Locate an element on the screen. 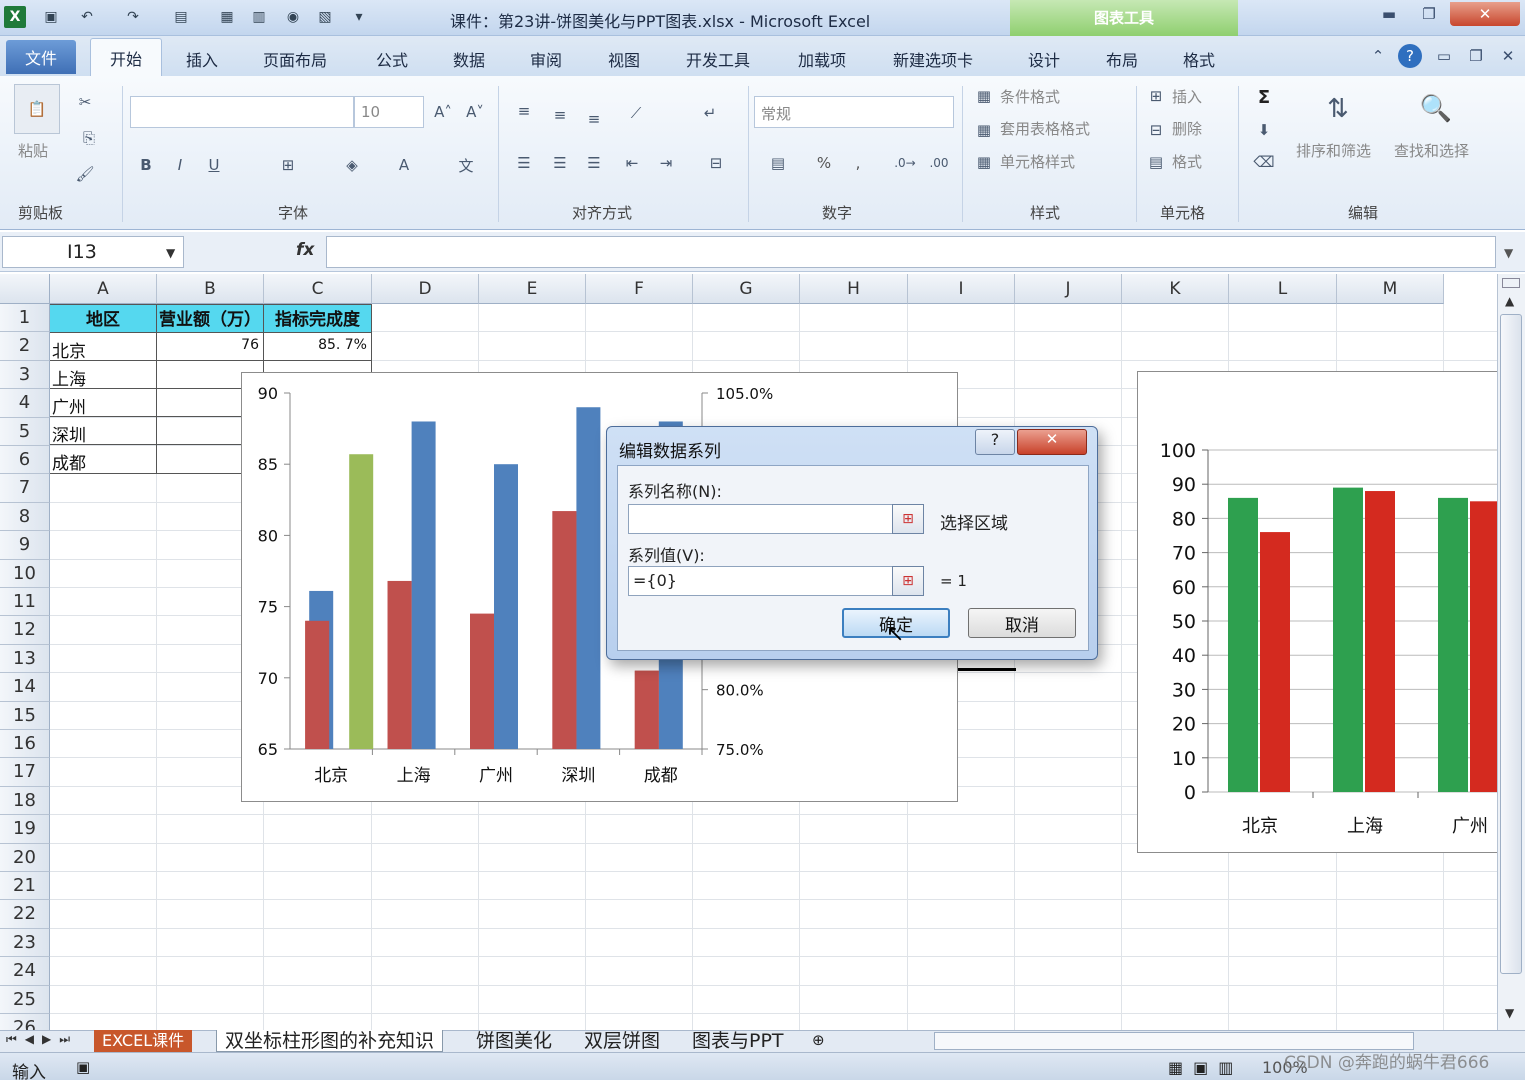 This screenshot has width=1525, height=1083. row-header-3: 3 is located at coordinates (25, 375).